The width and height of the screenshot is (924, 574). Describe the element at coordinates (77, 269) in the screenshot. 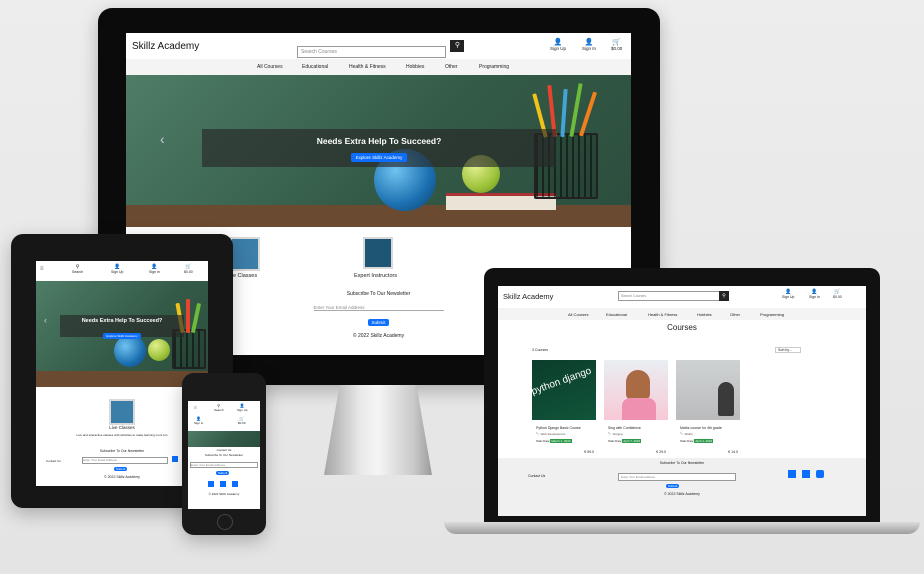

I see `tablet-search-link: ⚲ Search` at that location.